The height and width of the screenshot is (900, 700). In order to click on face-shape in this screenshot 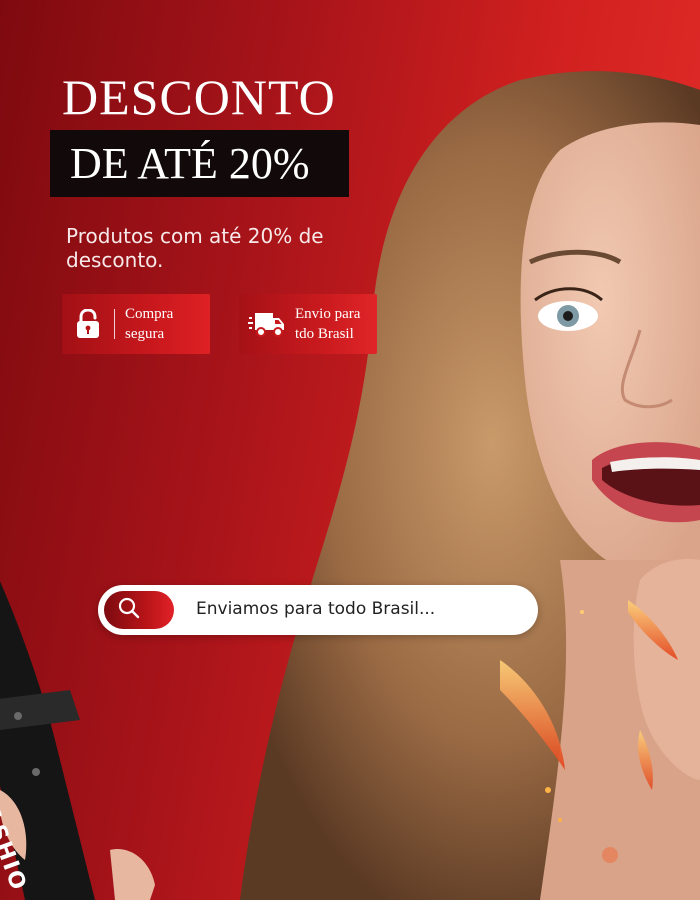, I will do `click(610, 348)`.